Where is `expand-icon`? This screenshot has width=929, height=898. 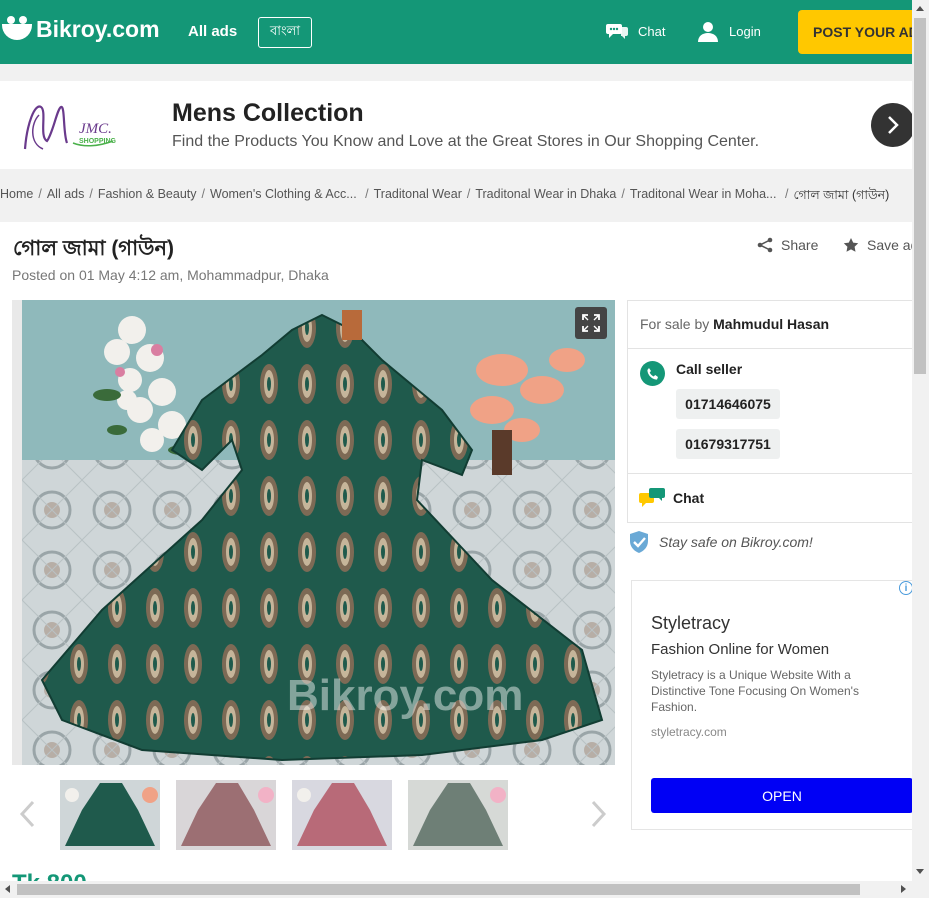 expand-icon is located at coordinates (591, 323).